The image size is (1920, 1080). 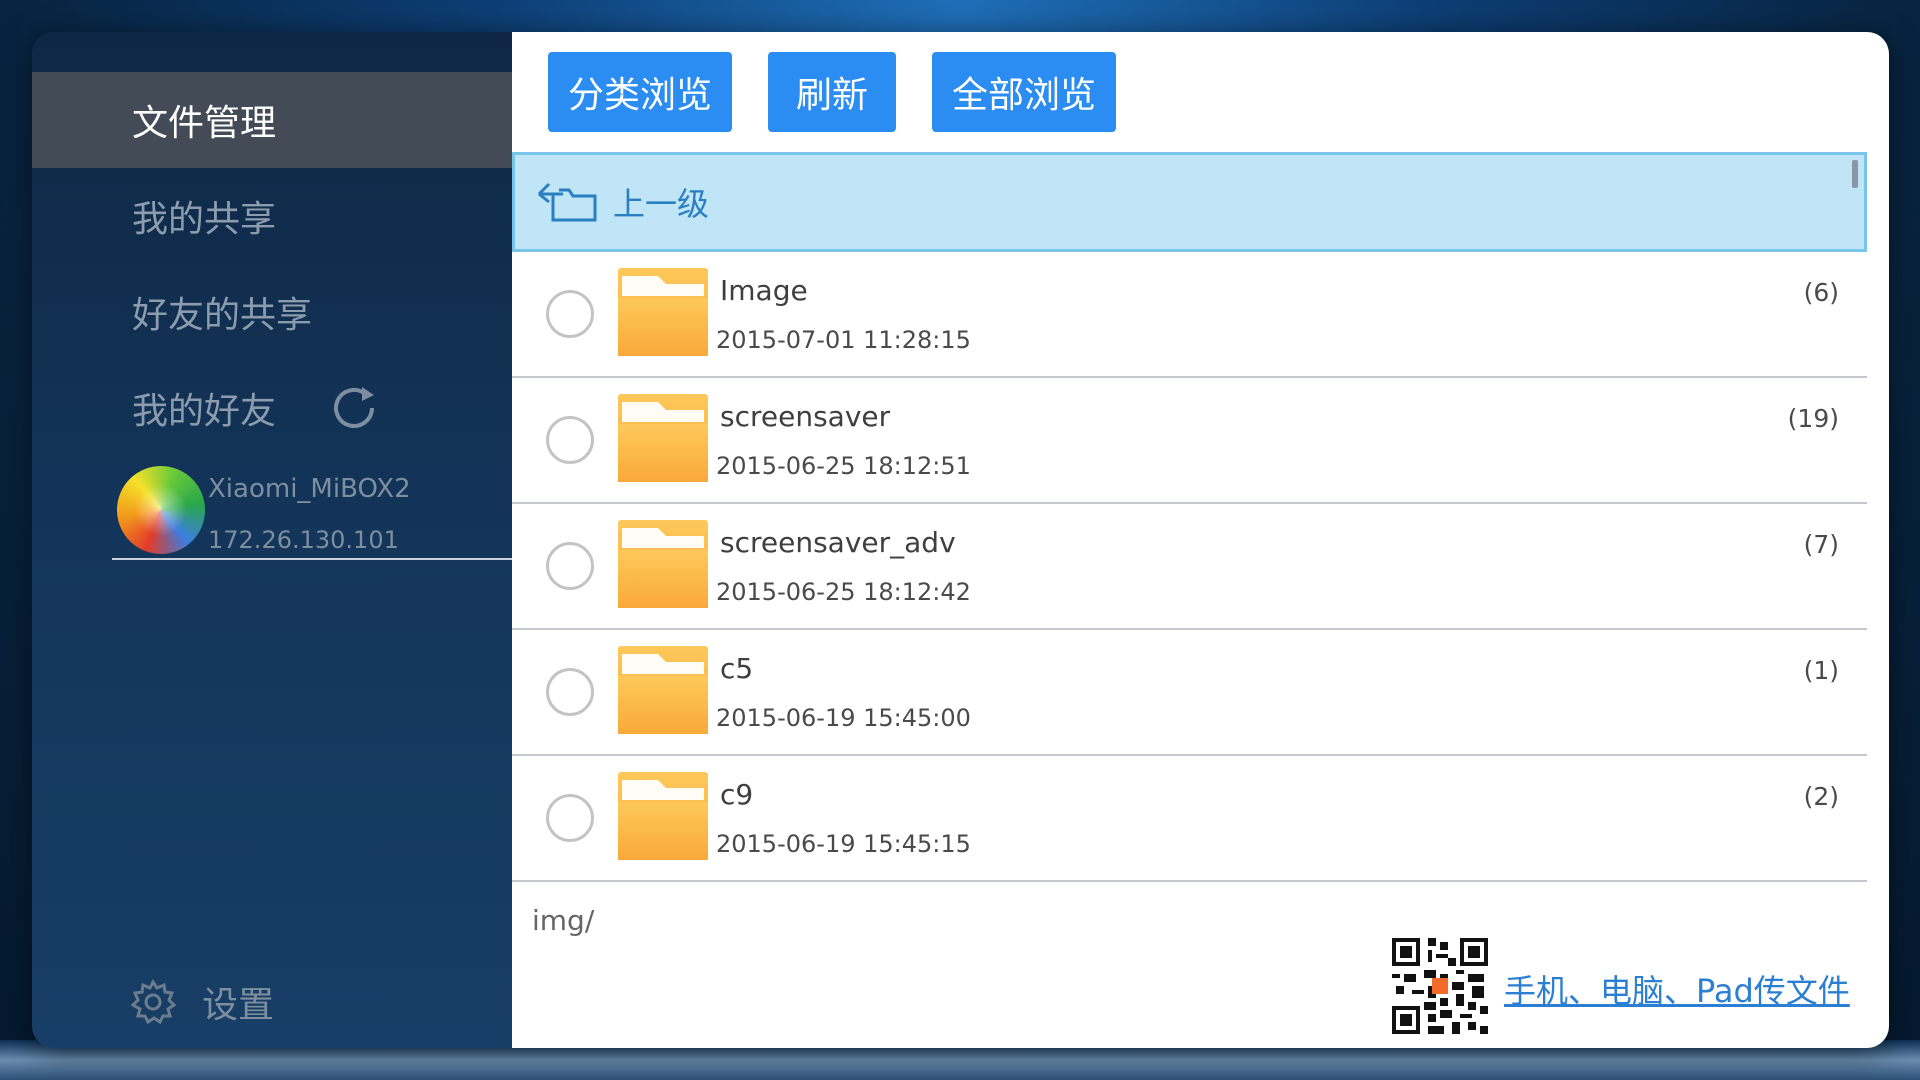 What do you see at coordinates (737, 794) in the screenshot?
I see `file-name: c9` at bounding box center [737, 794].